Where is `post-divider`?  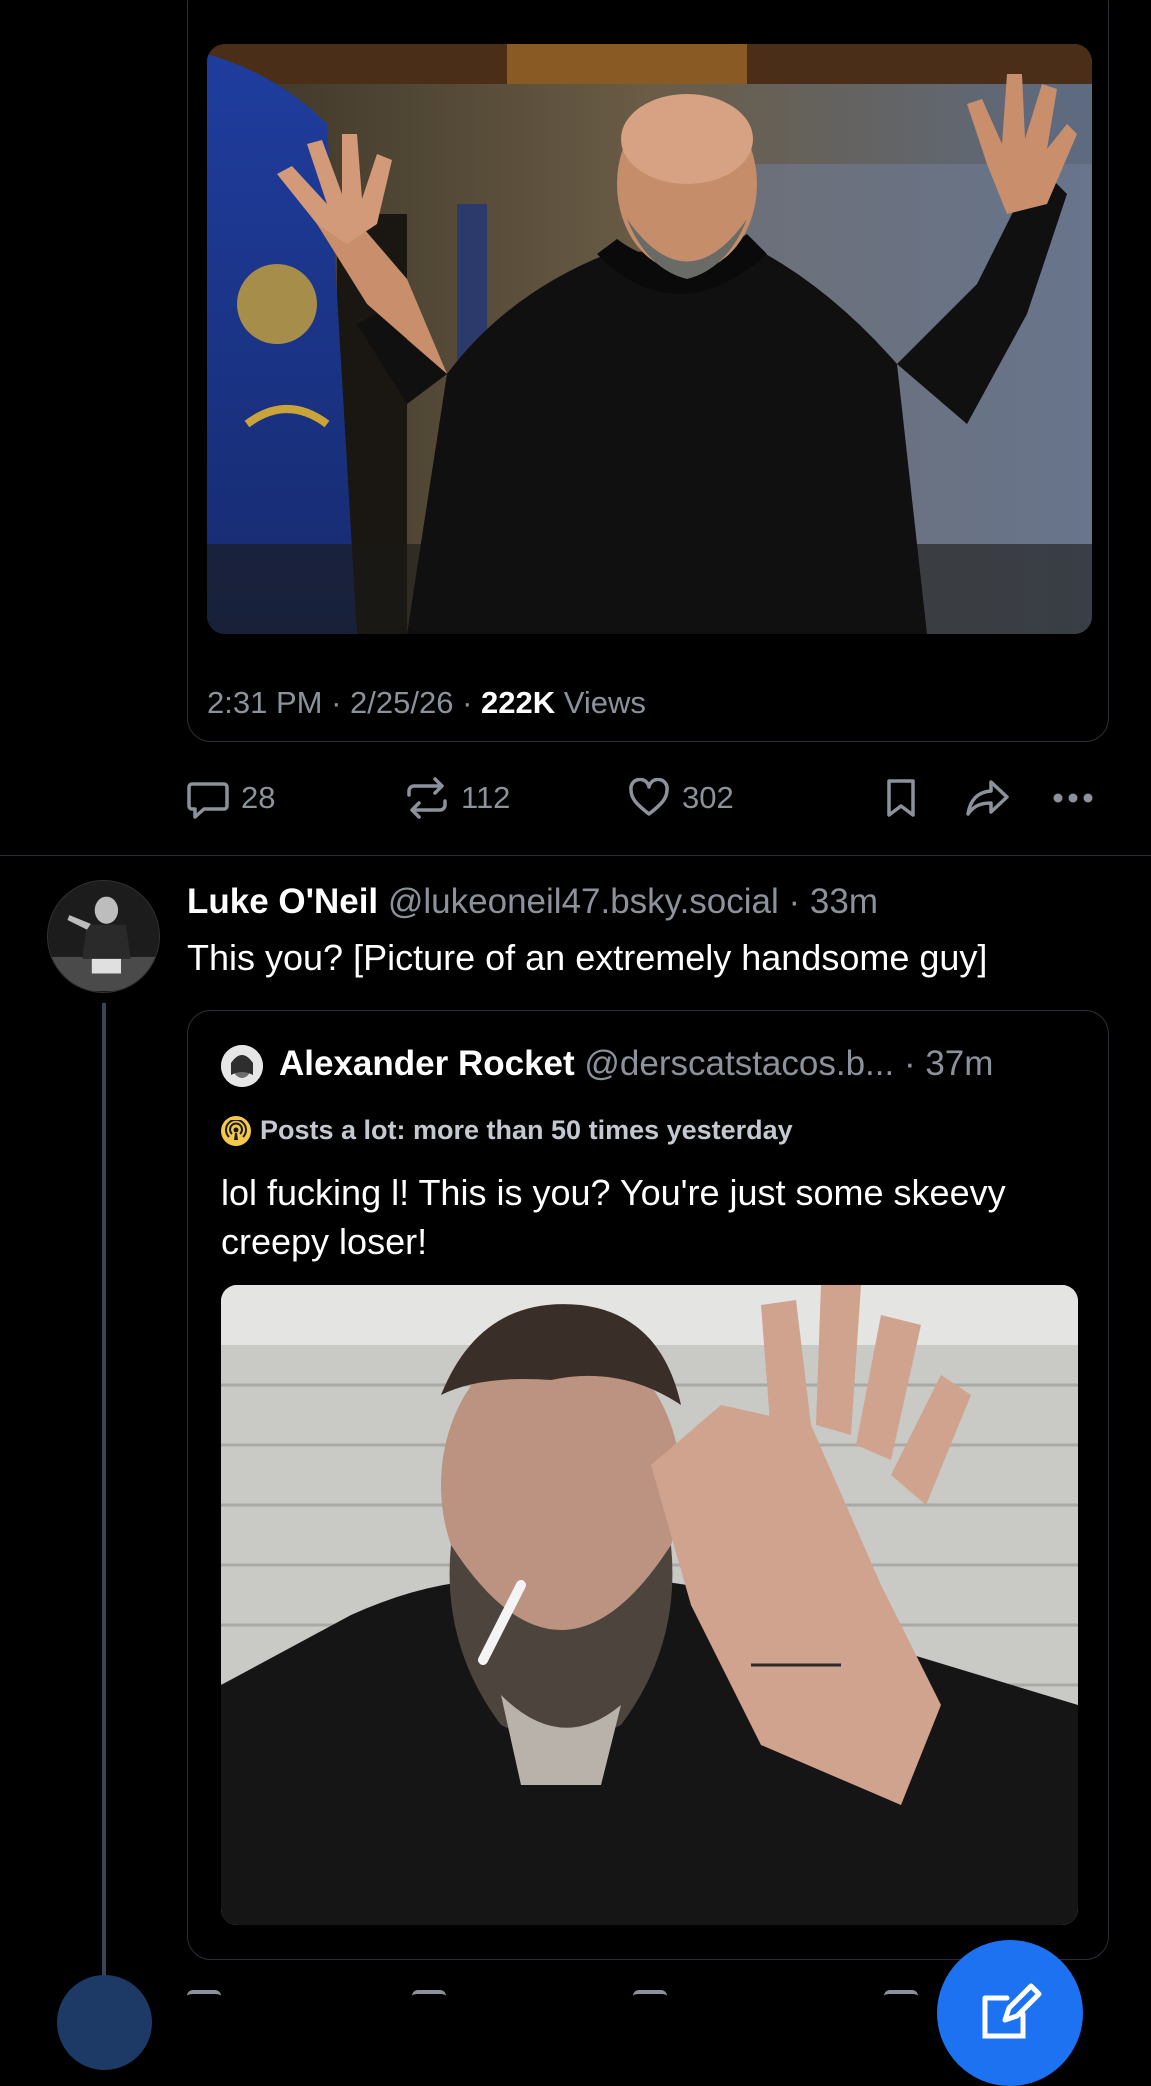
post-divider is located at coordinates (575, 855).